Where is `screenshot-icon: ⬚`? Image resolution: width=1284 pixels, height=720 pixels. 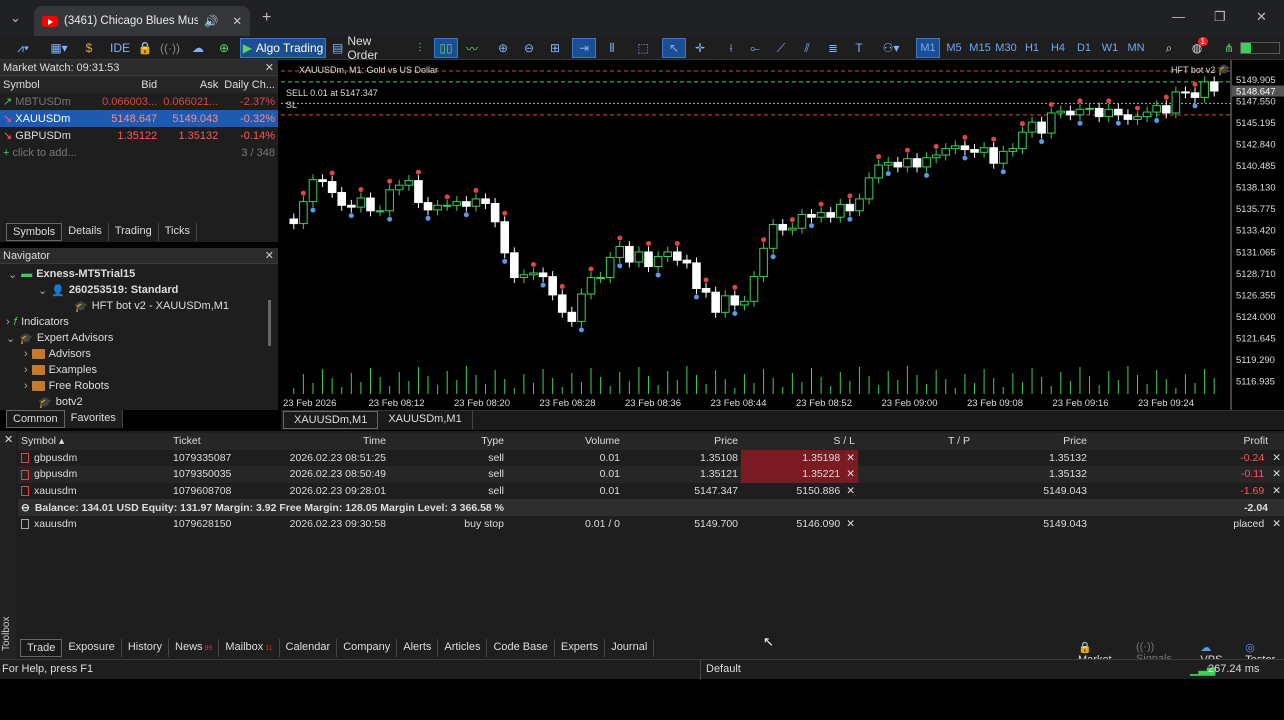 screenshot-icon: ⬚ is located at coordinates (643, 48).